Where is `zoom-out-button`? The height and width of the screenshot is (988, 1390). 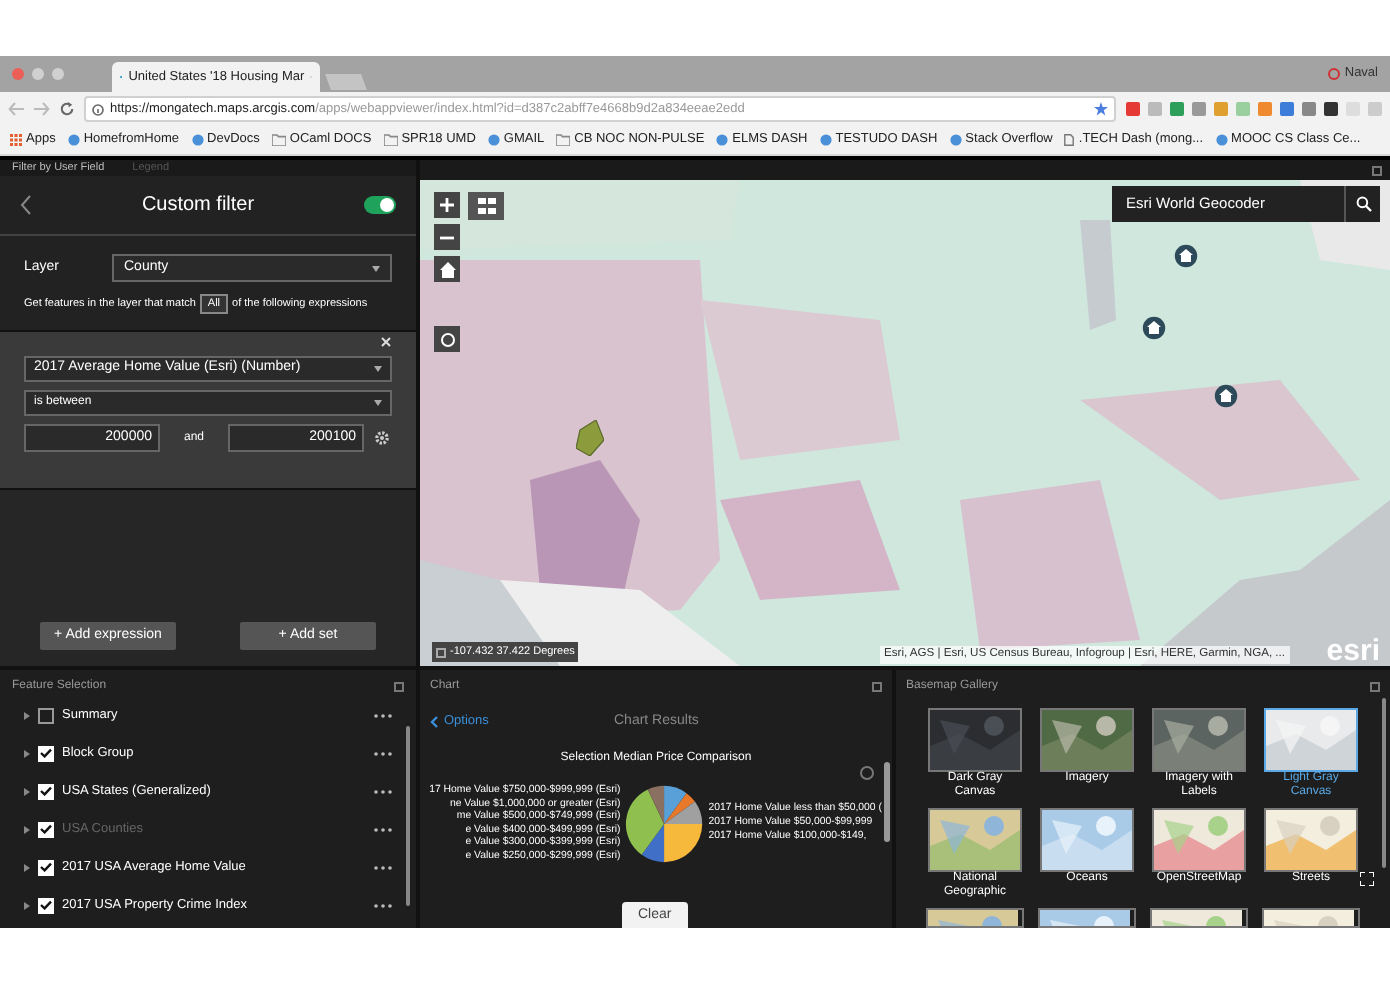 zoom-out-button is located at coordinates (447, 237).